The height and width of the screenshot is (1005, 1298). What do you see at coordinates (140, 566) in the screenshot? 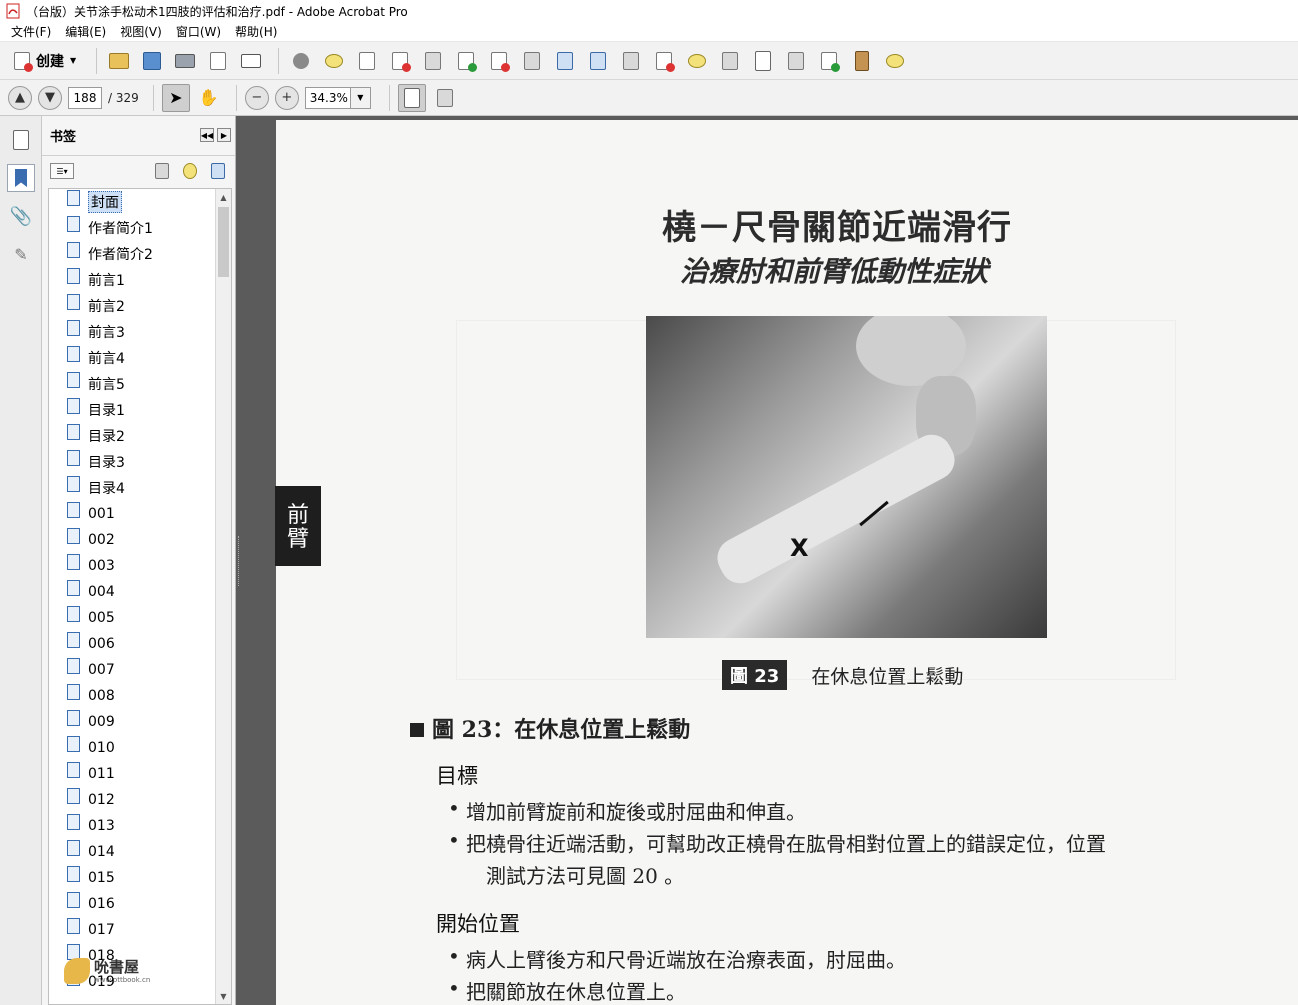
I see `bookmark-item: 003` at bounding box center [140, 566].